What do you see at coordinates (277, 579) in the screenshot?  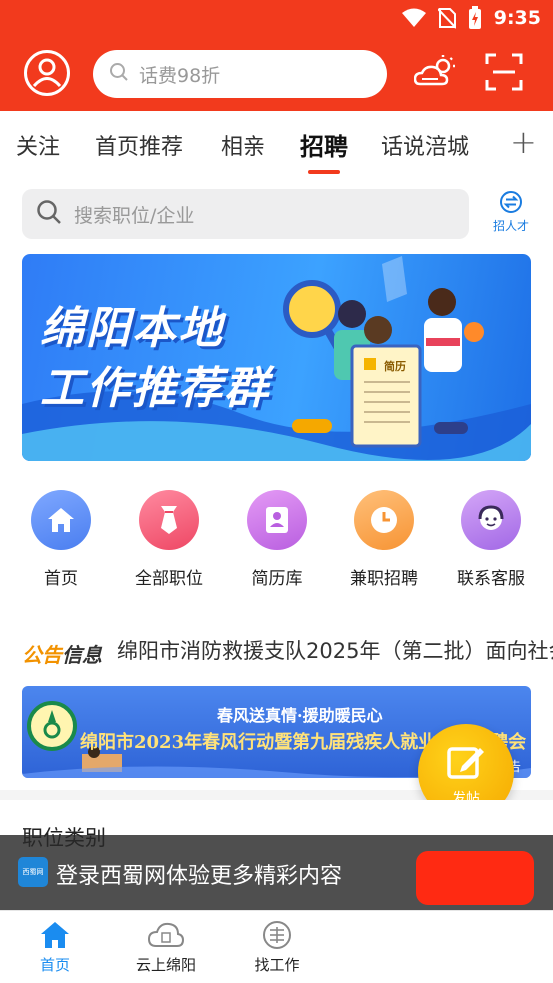 I see `quick-link-label: 简历库` at bounding box center [277, 579].